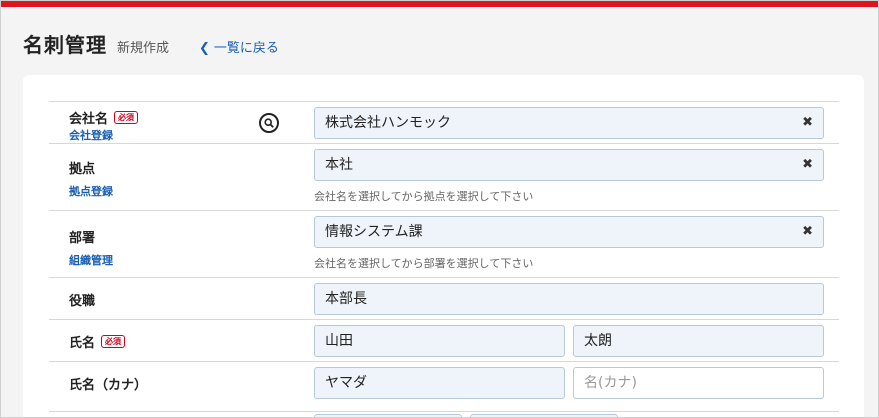 This screenshot has width=879, height=418. What do you see at coordinates (82, 238) in the screenshot?
I see `department-label: 部署` at bounding box center [82, 238].